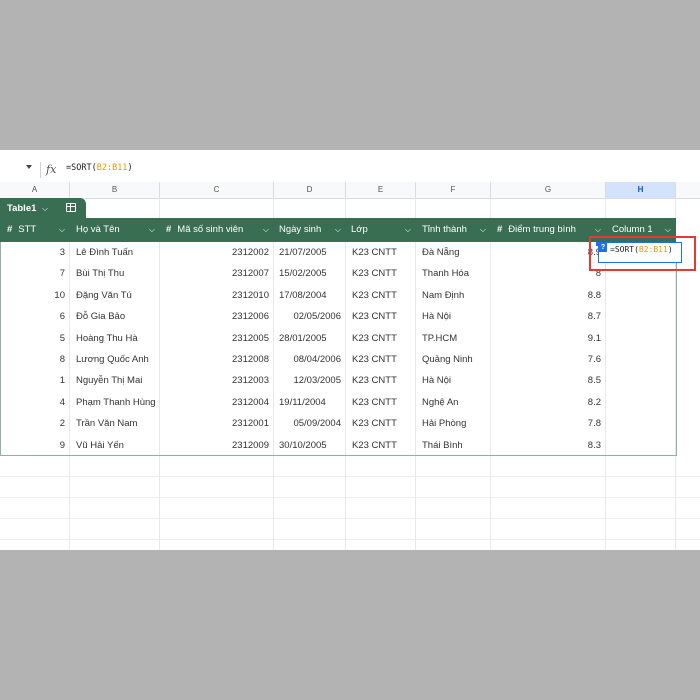 The height and width of the screenshot is (700, 700). Describe the element at coordinates (642, 253) in the screenshot. I see `highlight-annotation-box` at that location.